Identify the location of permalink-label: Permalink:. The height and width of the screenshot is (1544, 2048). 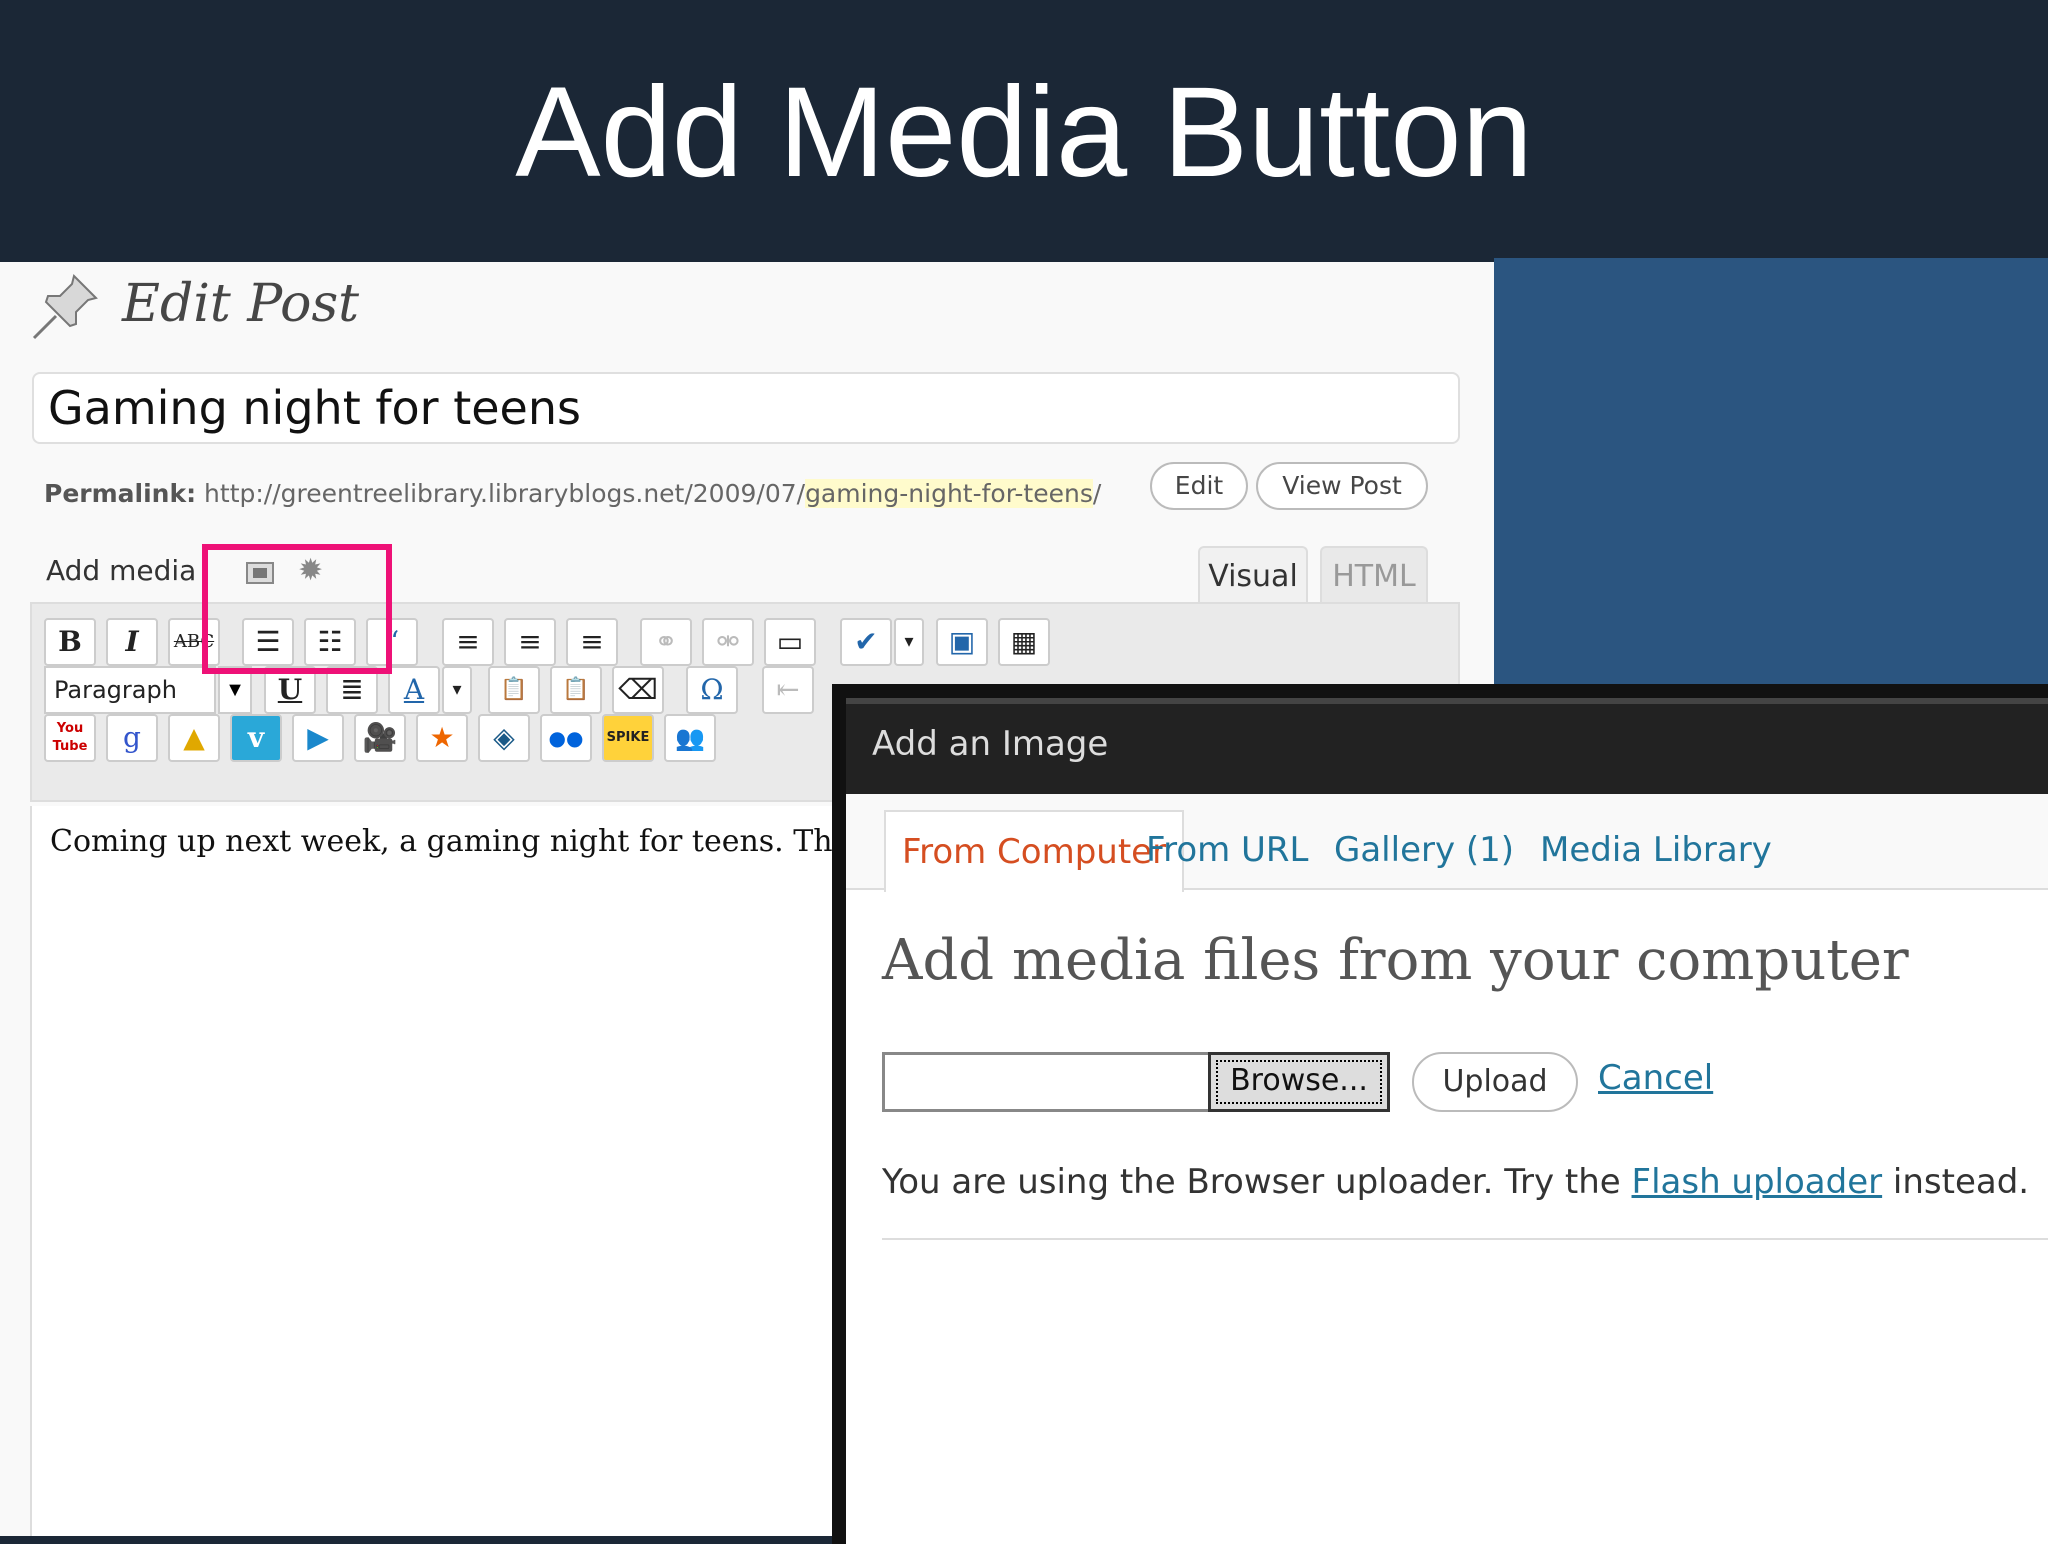
(120, 493).